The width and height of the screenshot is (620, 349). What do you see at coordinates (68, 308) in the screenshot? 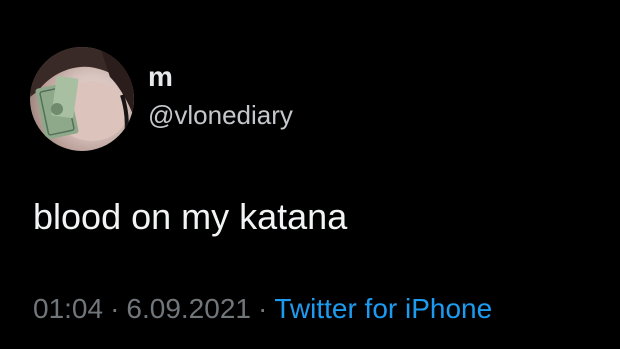
I see `tweet-time: 01:04` at bounding box center [68, 308].